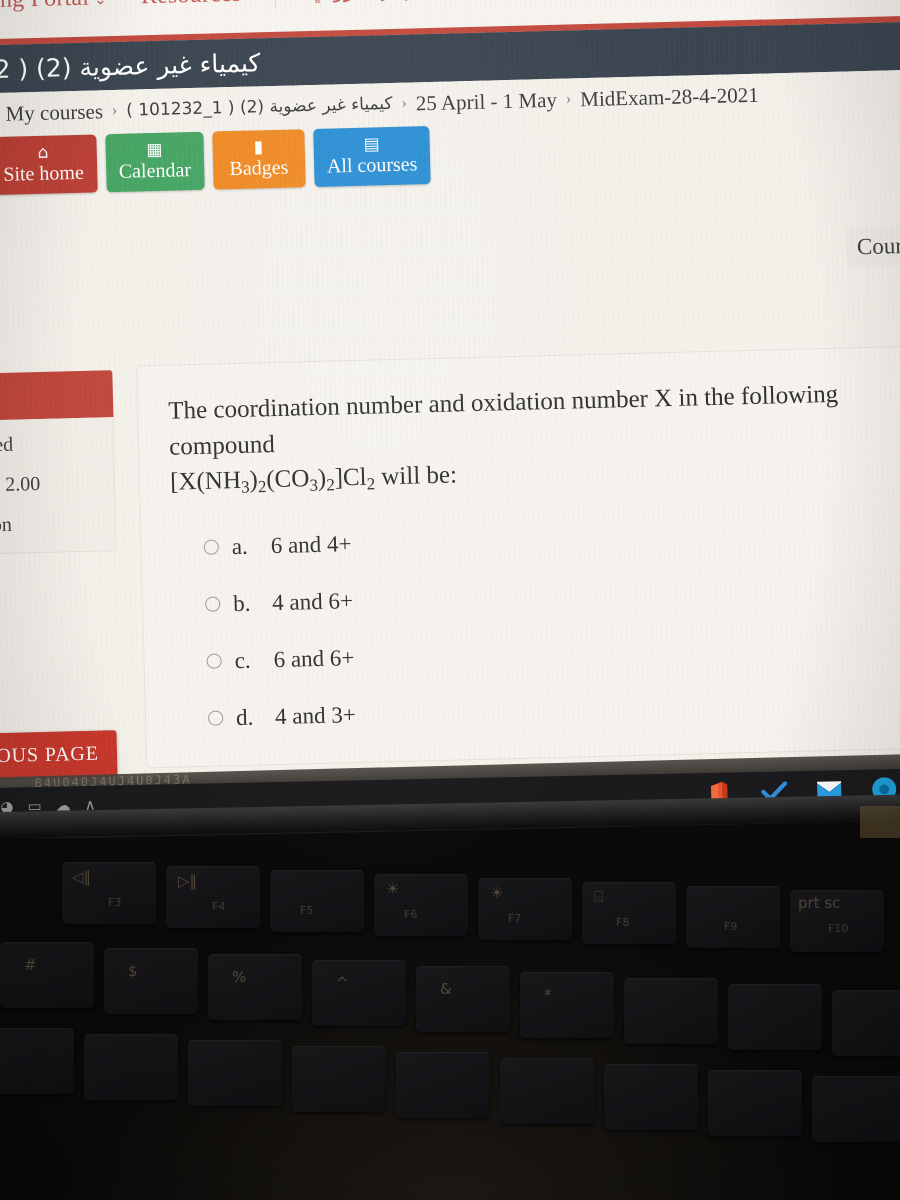 This screenshot has width=900, height=1200. What do you see at coordinates (58, 487) in the screenshot?
I see `question-meta: et answered ked out of 2.00 ag question` at bounding box center [58, 487].